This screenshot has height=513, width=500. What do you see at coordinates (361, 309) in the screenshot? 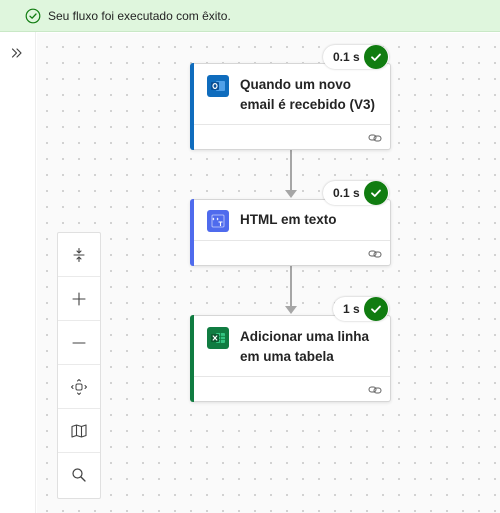
I see `duration-badge: 1 s` at bounding box center [361, 309].